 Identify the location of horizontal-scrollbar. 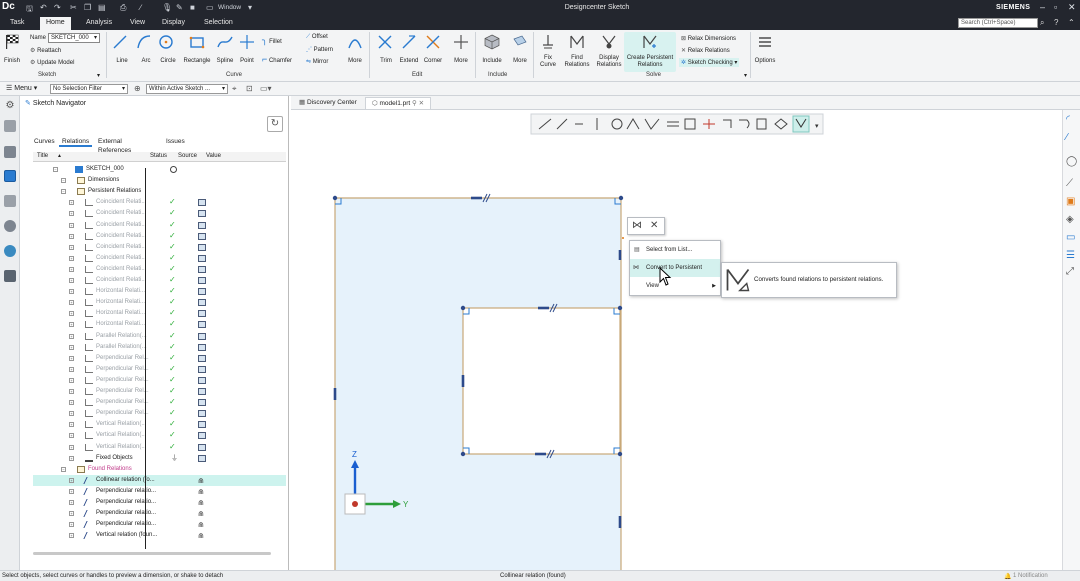
(152, 553).